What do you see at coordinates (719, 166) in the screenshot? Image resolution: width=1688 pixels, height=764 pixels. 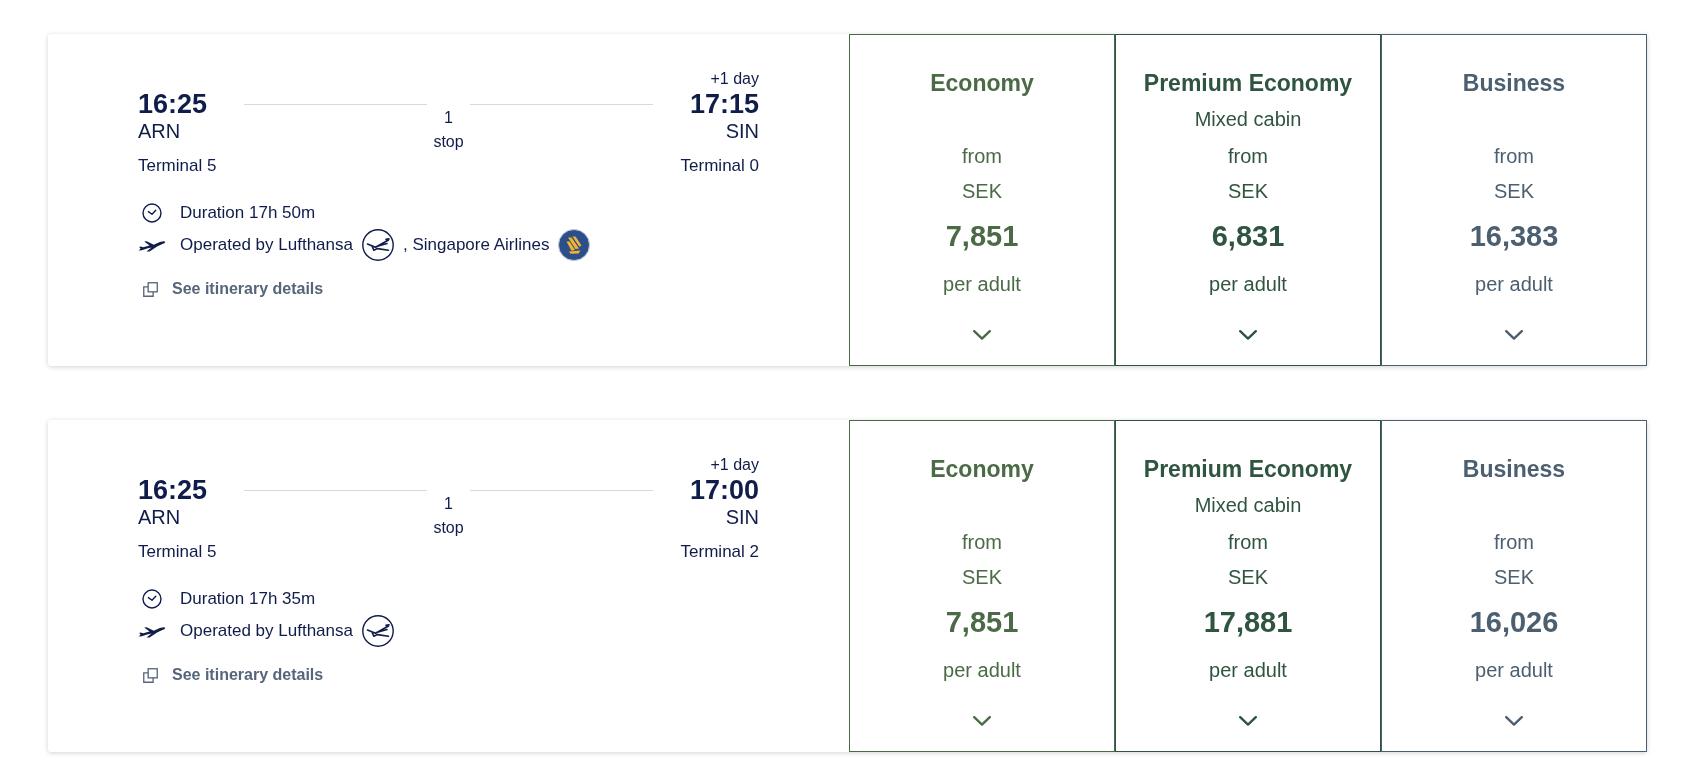 I see `terminal: Terminal 0` at bounding box center [719, 166].